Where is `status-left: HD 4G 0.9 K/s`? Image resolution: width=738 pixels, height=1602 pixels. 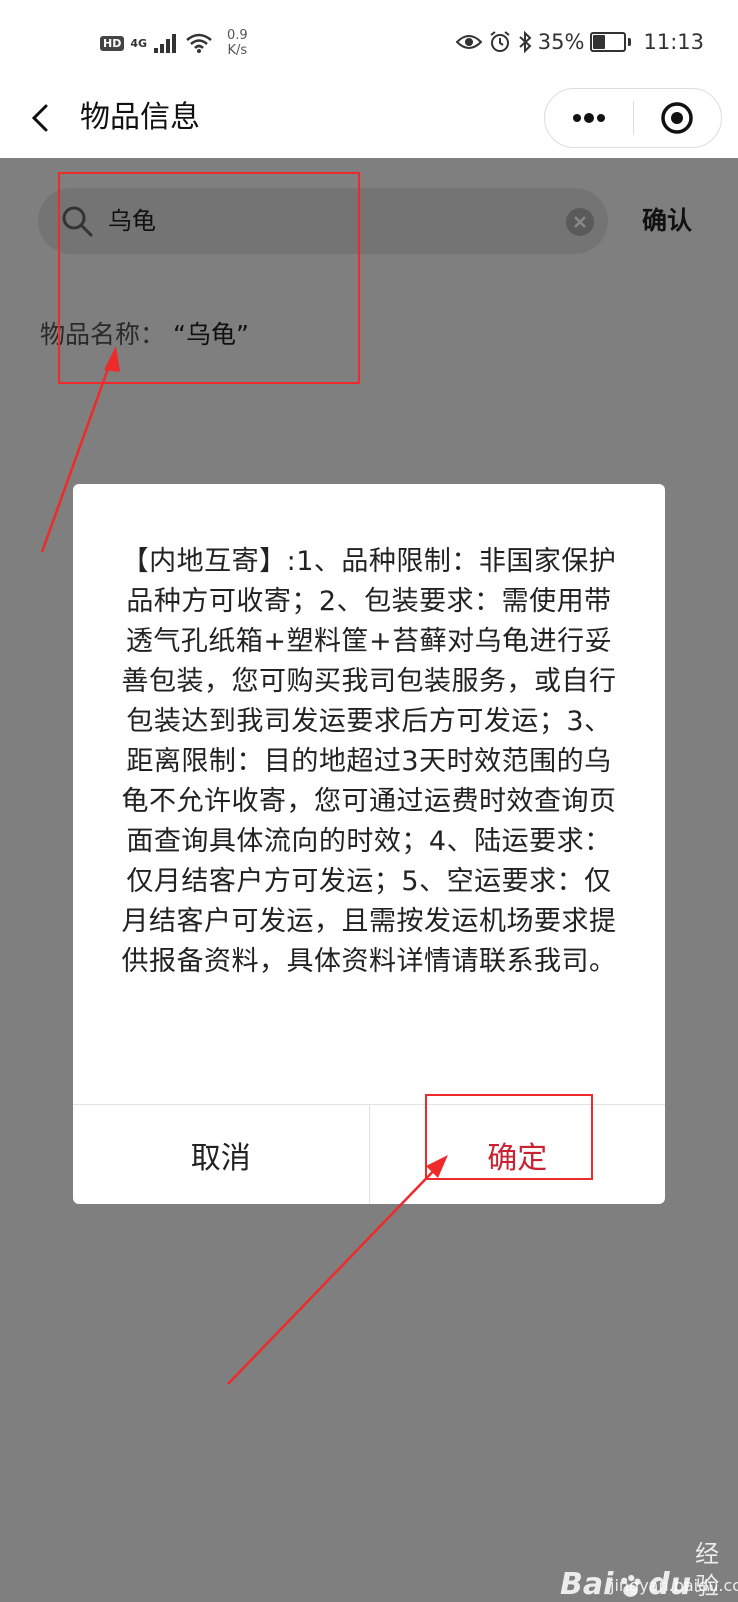 status-left: HD 4G 0.9 K/s is located at coordinates (174, 43).